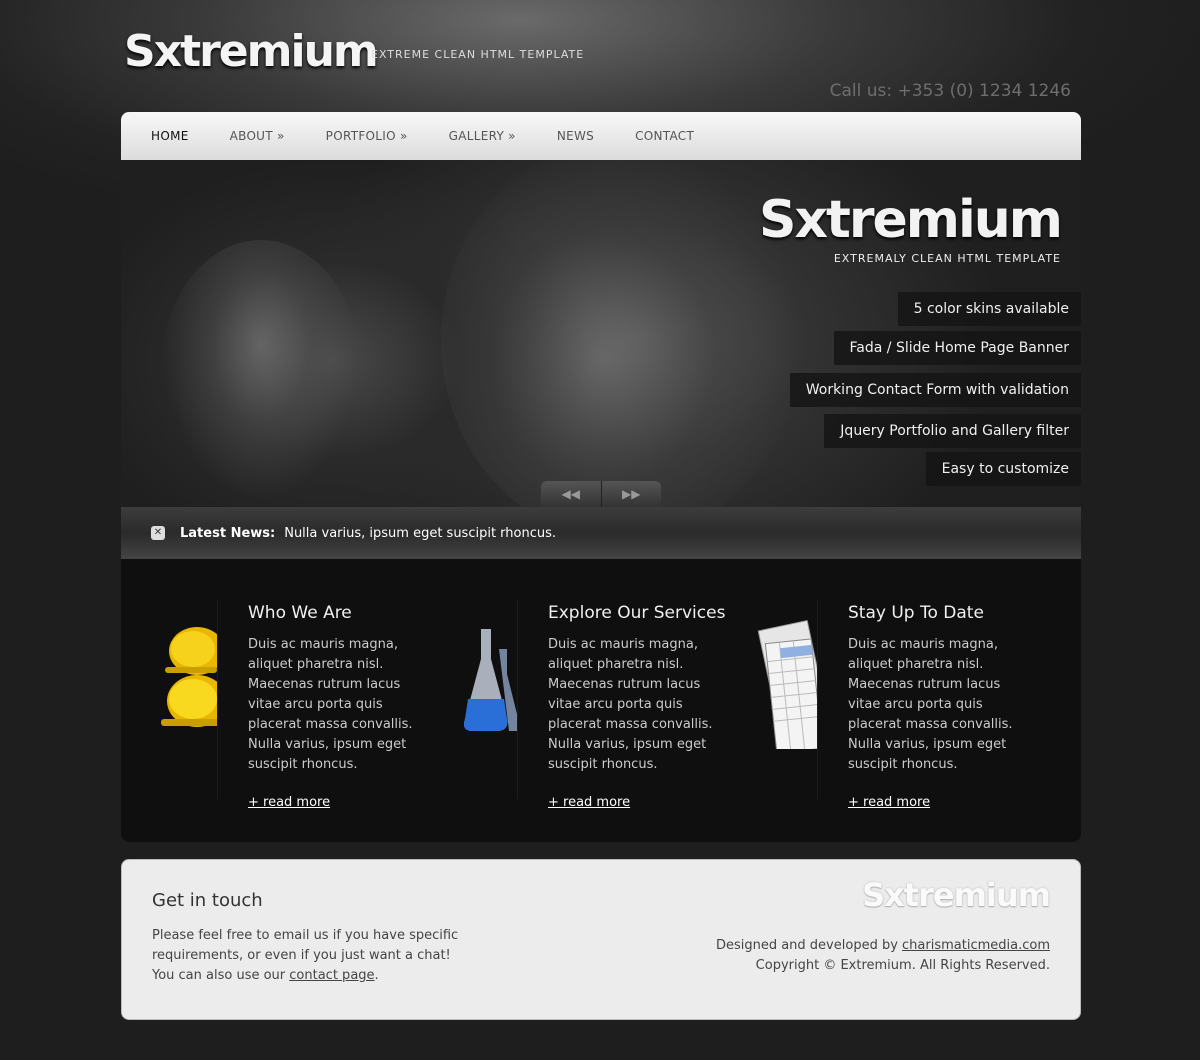 Image resolution: width=1200 pixels, height=1060 pixels. I want to click on spreadsheet-icon, so click(787, 684).